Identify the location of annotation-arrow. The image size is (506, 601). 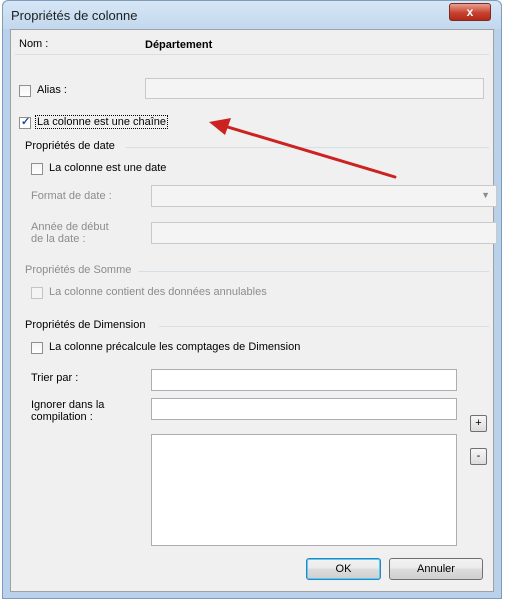
(303, 148).